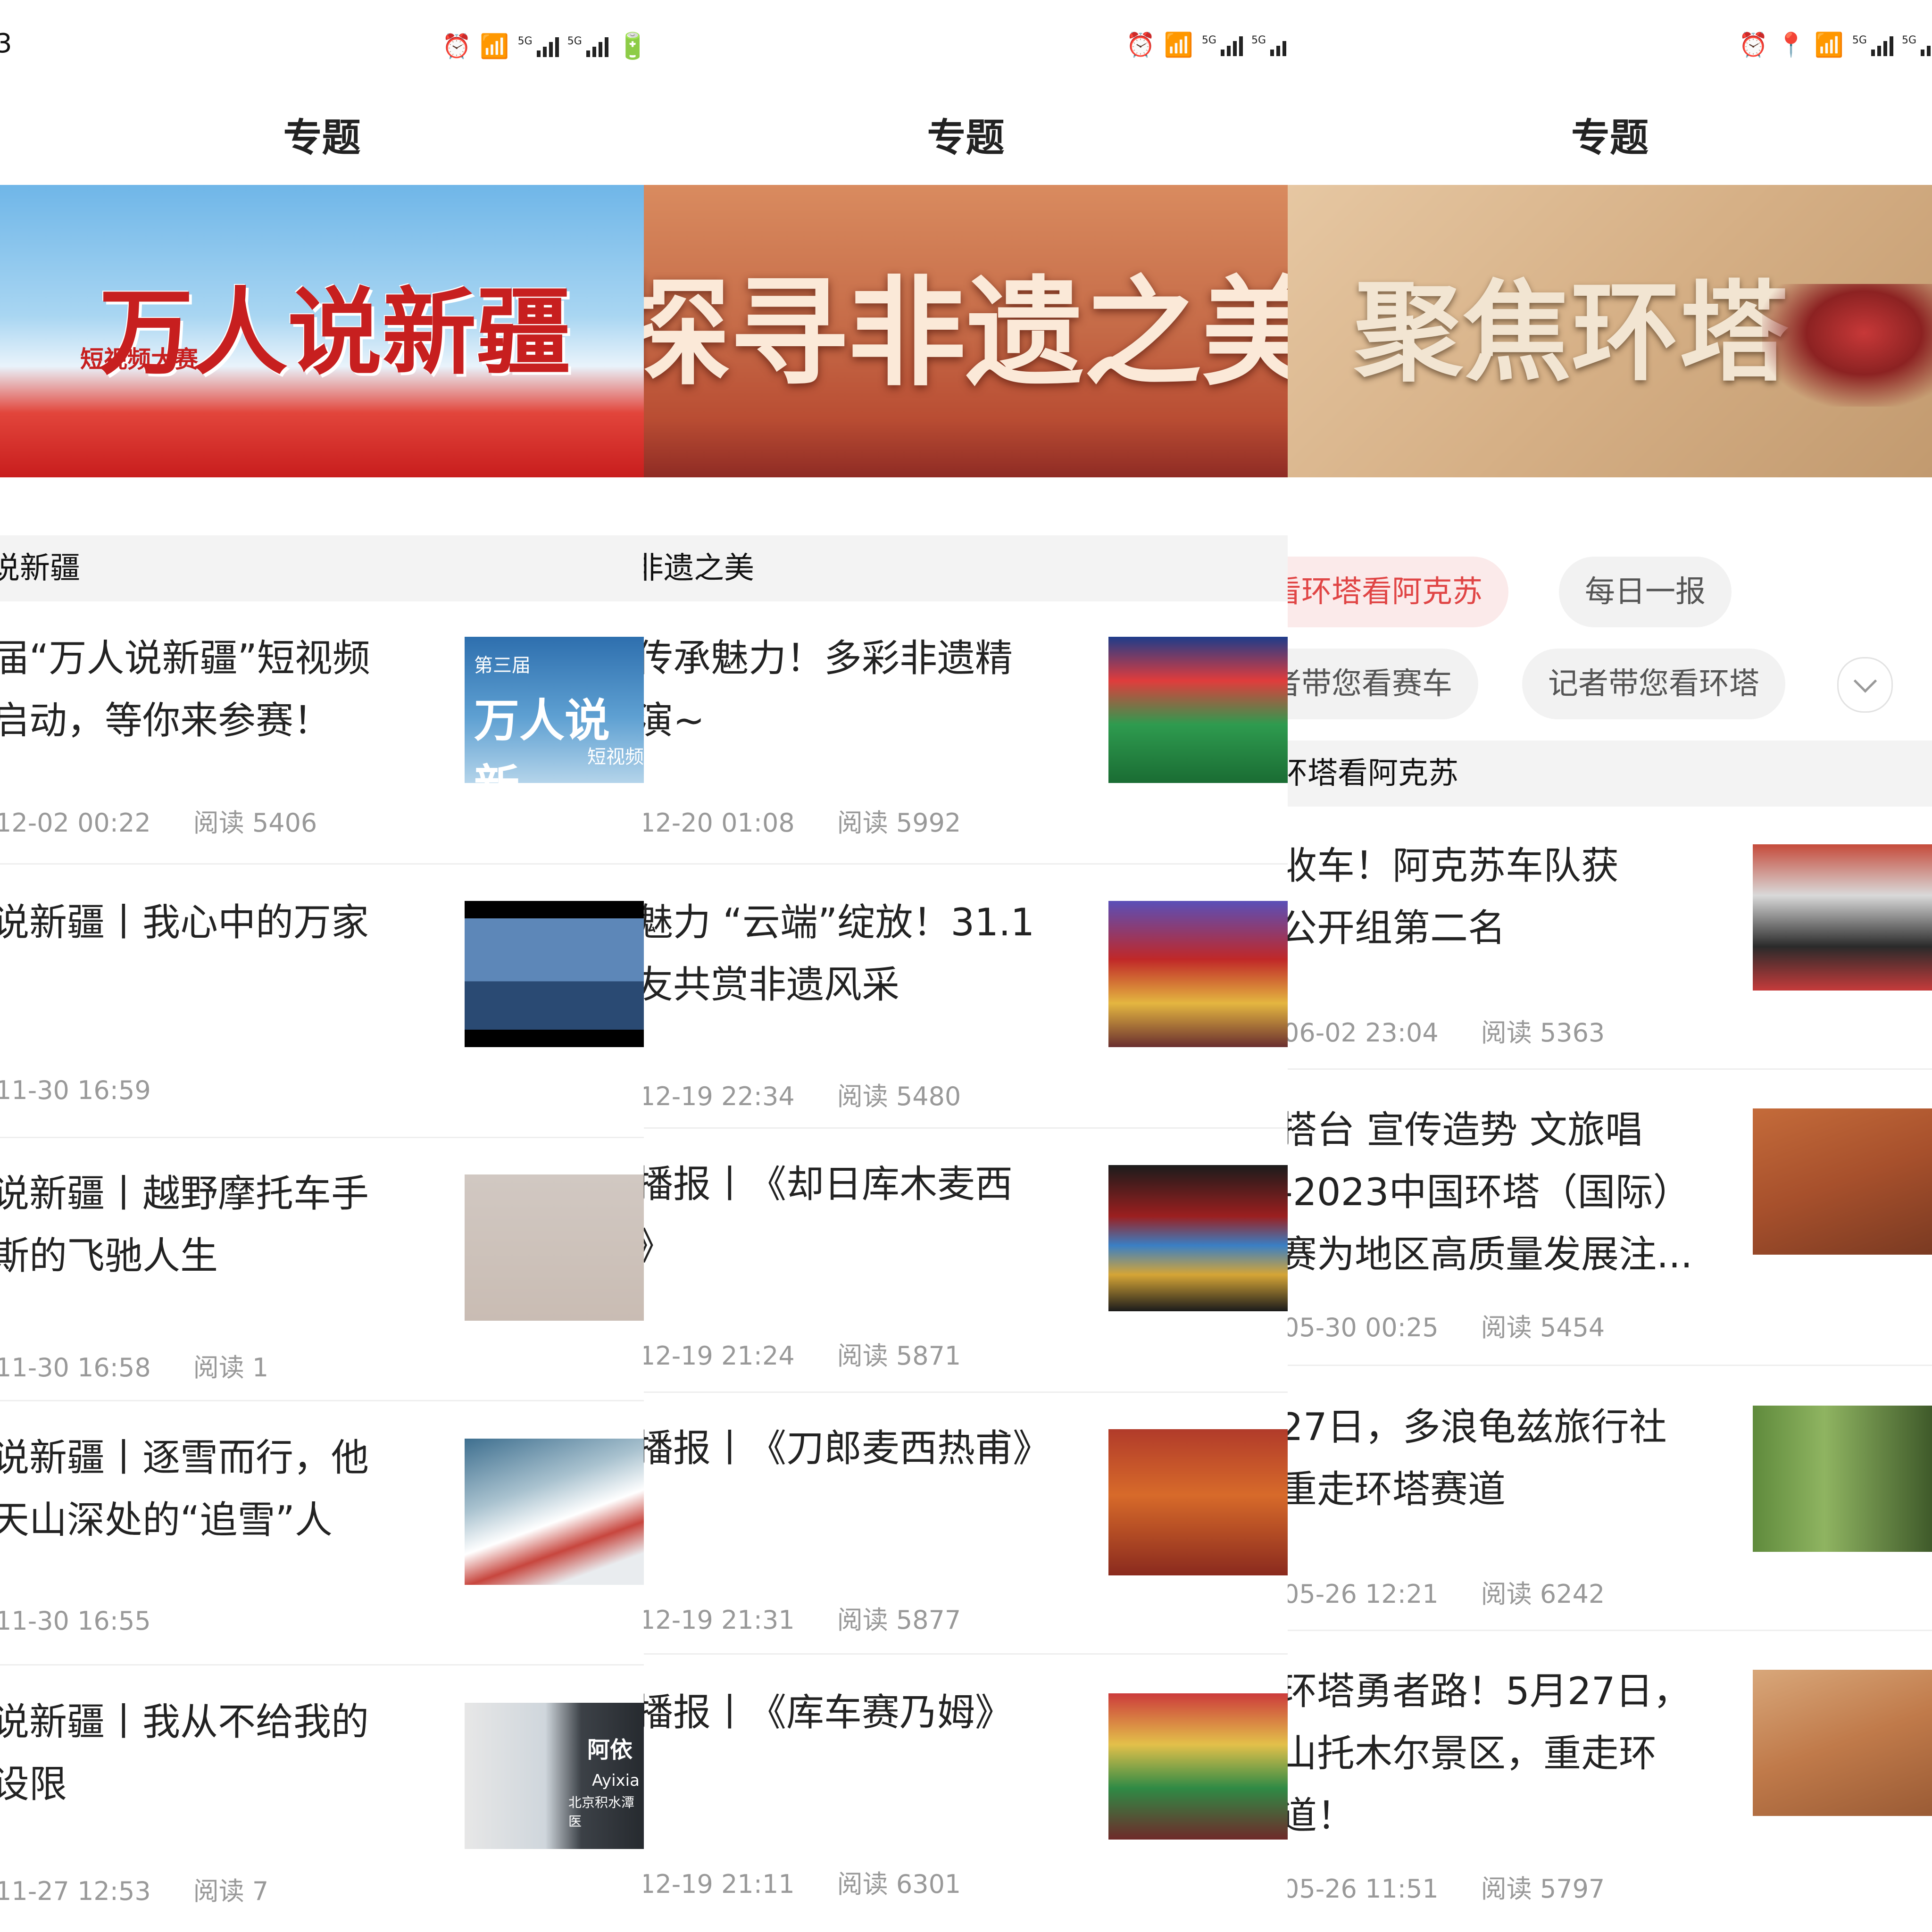 The height and width of the screenshot is (1932, 1932). Describe the element at coordinates (1653, 684) in the screenshot. I see `chip-reporter: 记者带您看环塔` at that location.